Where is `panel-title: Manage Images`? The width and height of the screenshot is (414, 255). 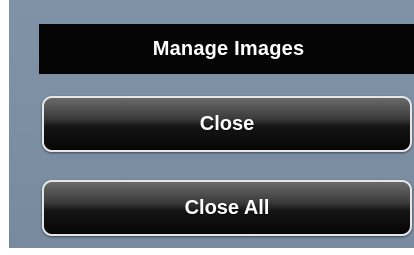
panel-title: Manage Images is located at coordinates (228, 48).